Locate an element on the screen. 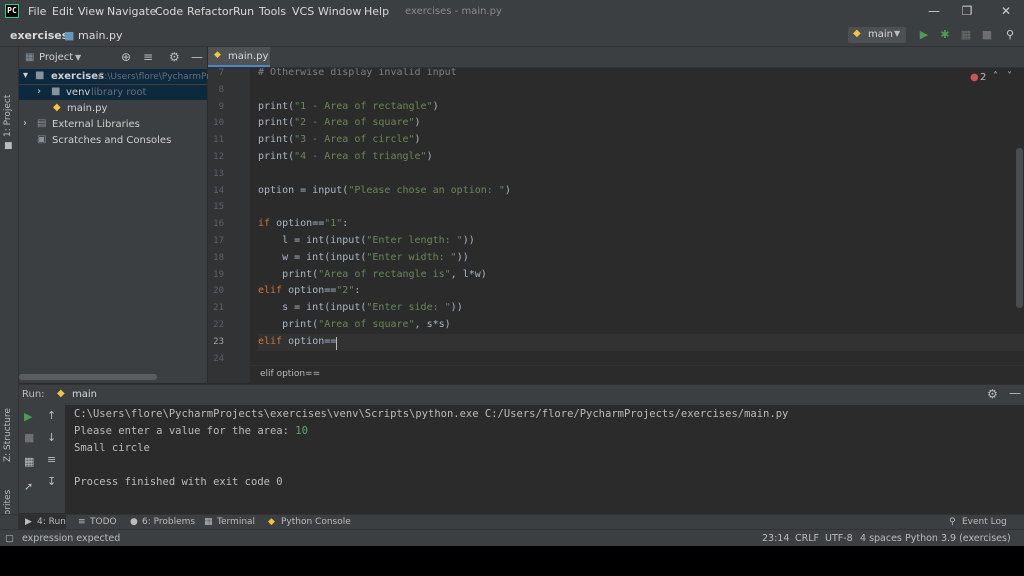 The width and height of the screenshot is (1024, 576). status-toggle-icon: ▢ is located at coordinates (9, 538).